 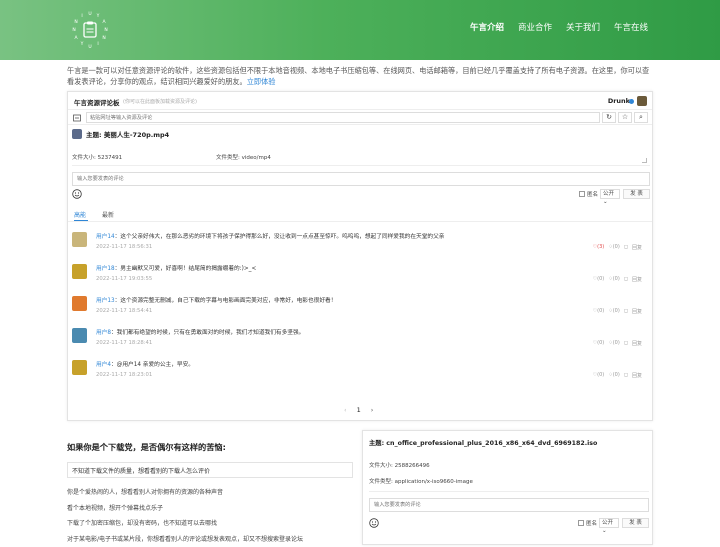 What do you see at coordinates (359, 410) in the screenshot?
I see `current-page: 1` at bounding box center [359, 410].